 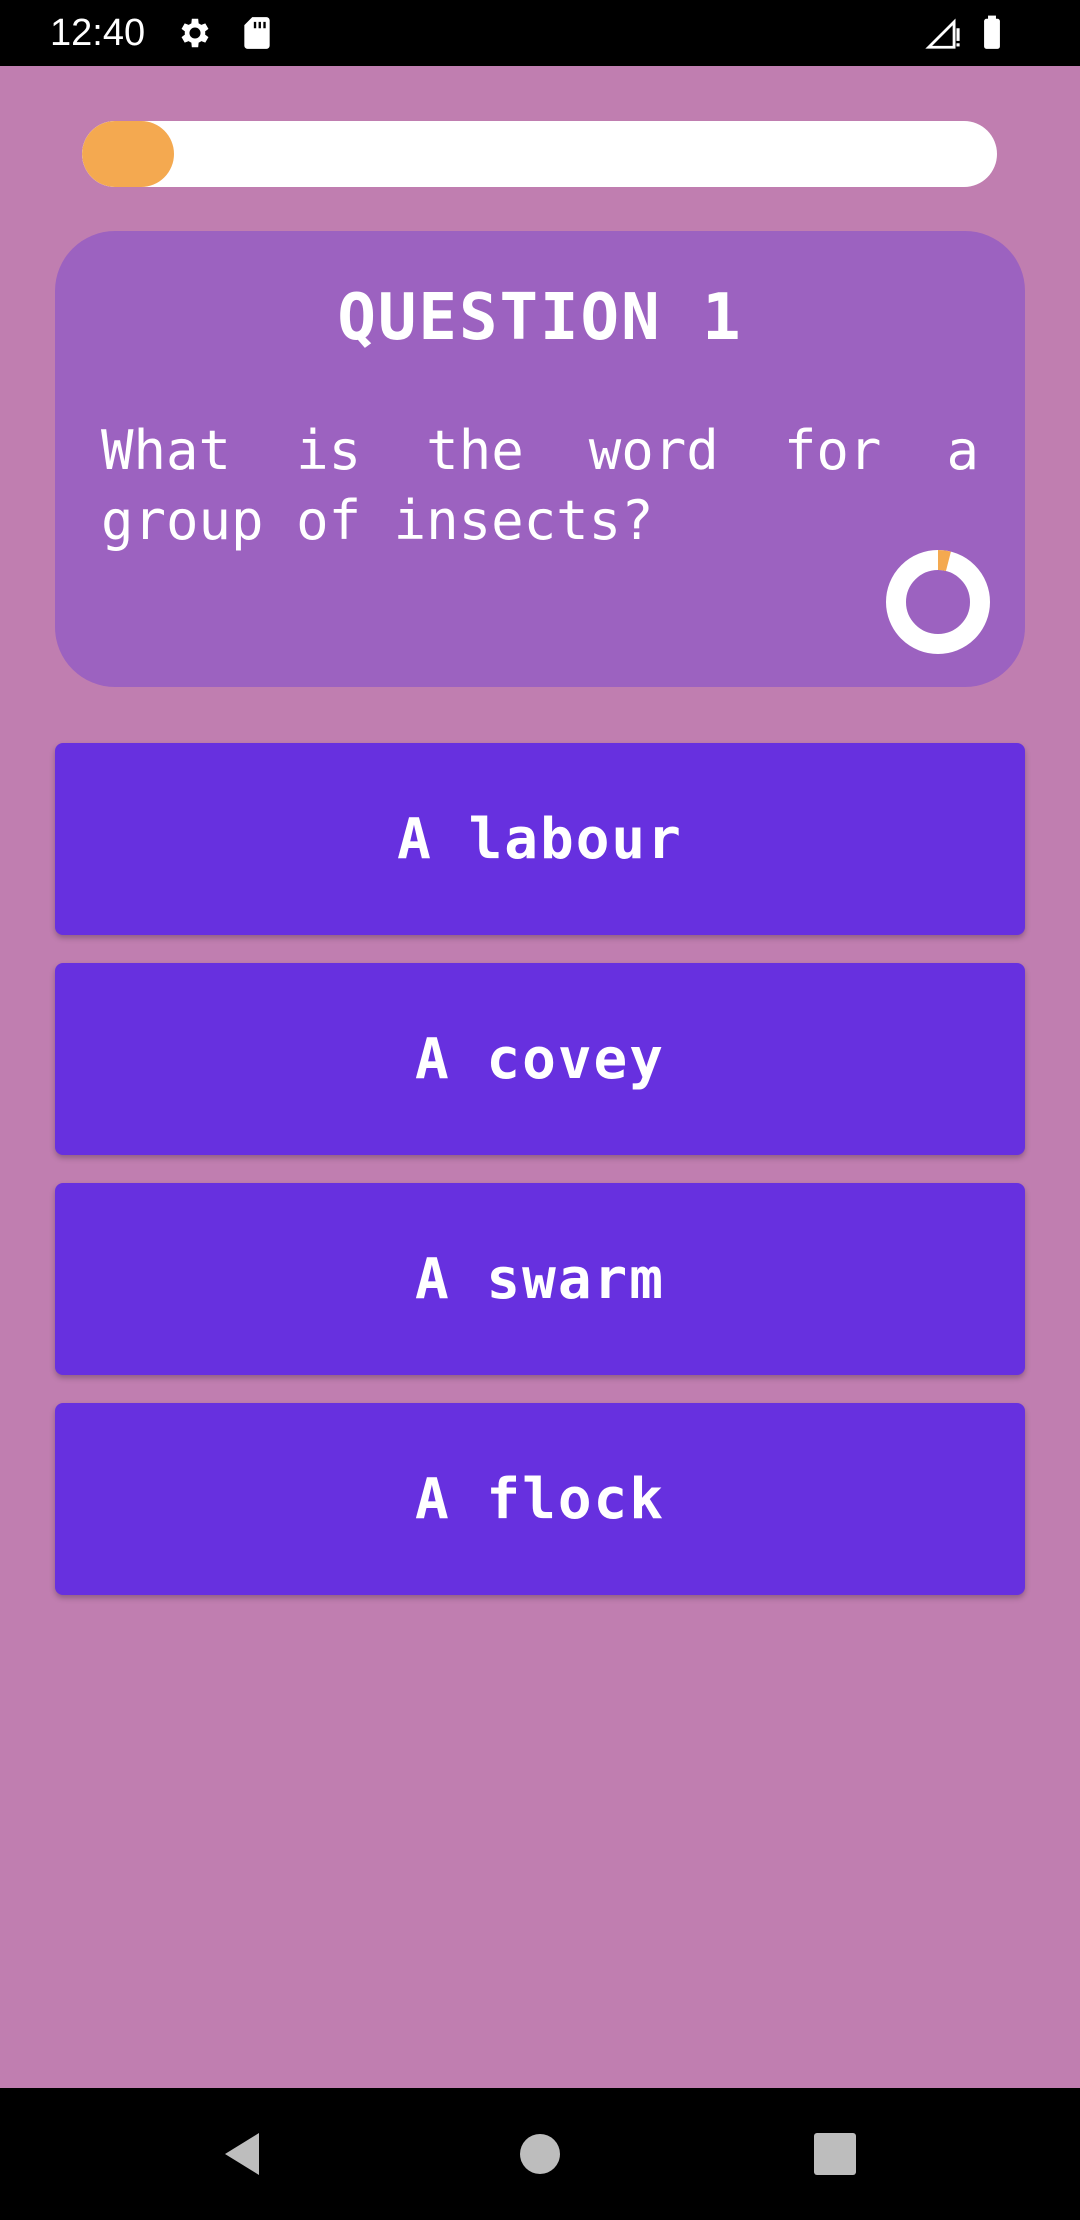 I want to click on answer-button-1: A labour, so click(x=540, y=839).